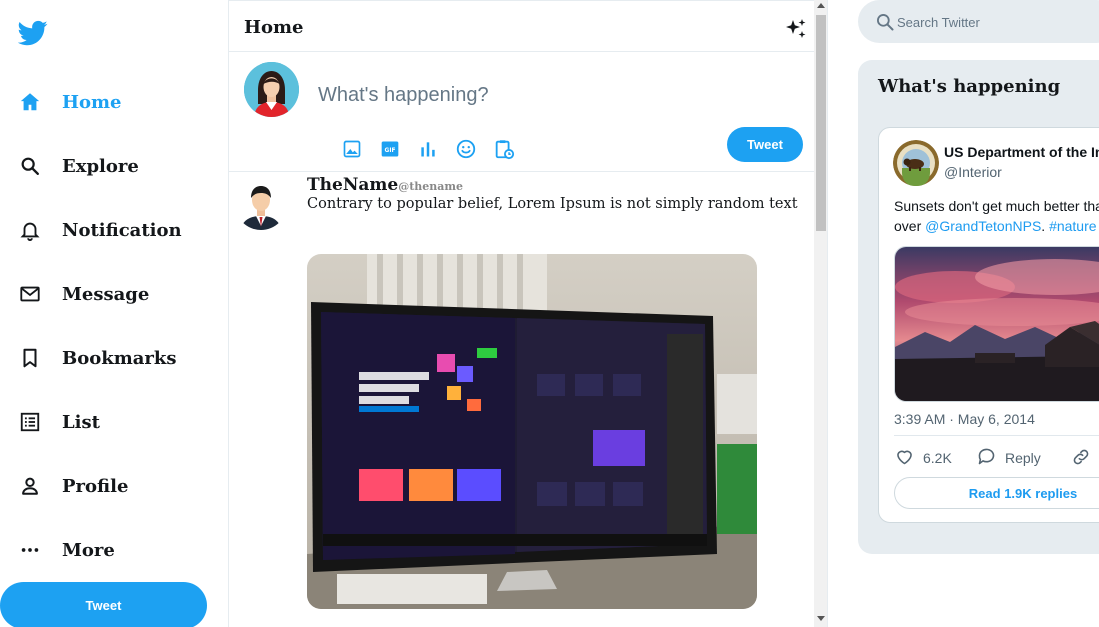 This screenshot has width=1099, height=627. Describe the element at coordinates (466, 149) in the screenshot. I see `emoji-icon` at that location.